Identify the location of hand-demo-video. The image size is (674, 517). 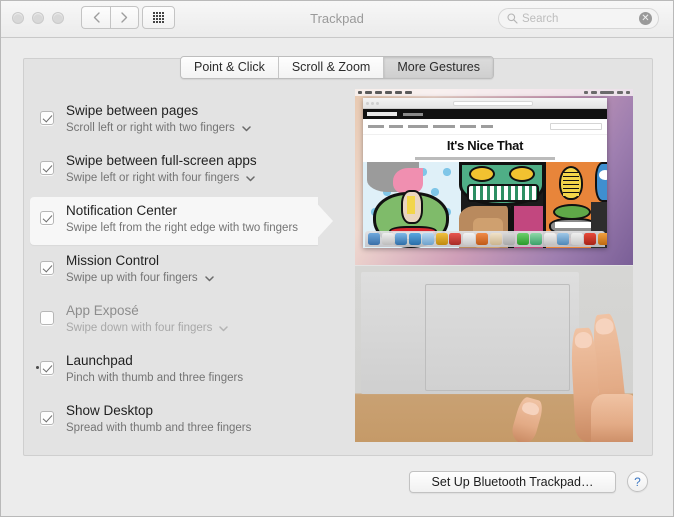
(494, 354).